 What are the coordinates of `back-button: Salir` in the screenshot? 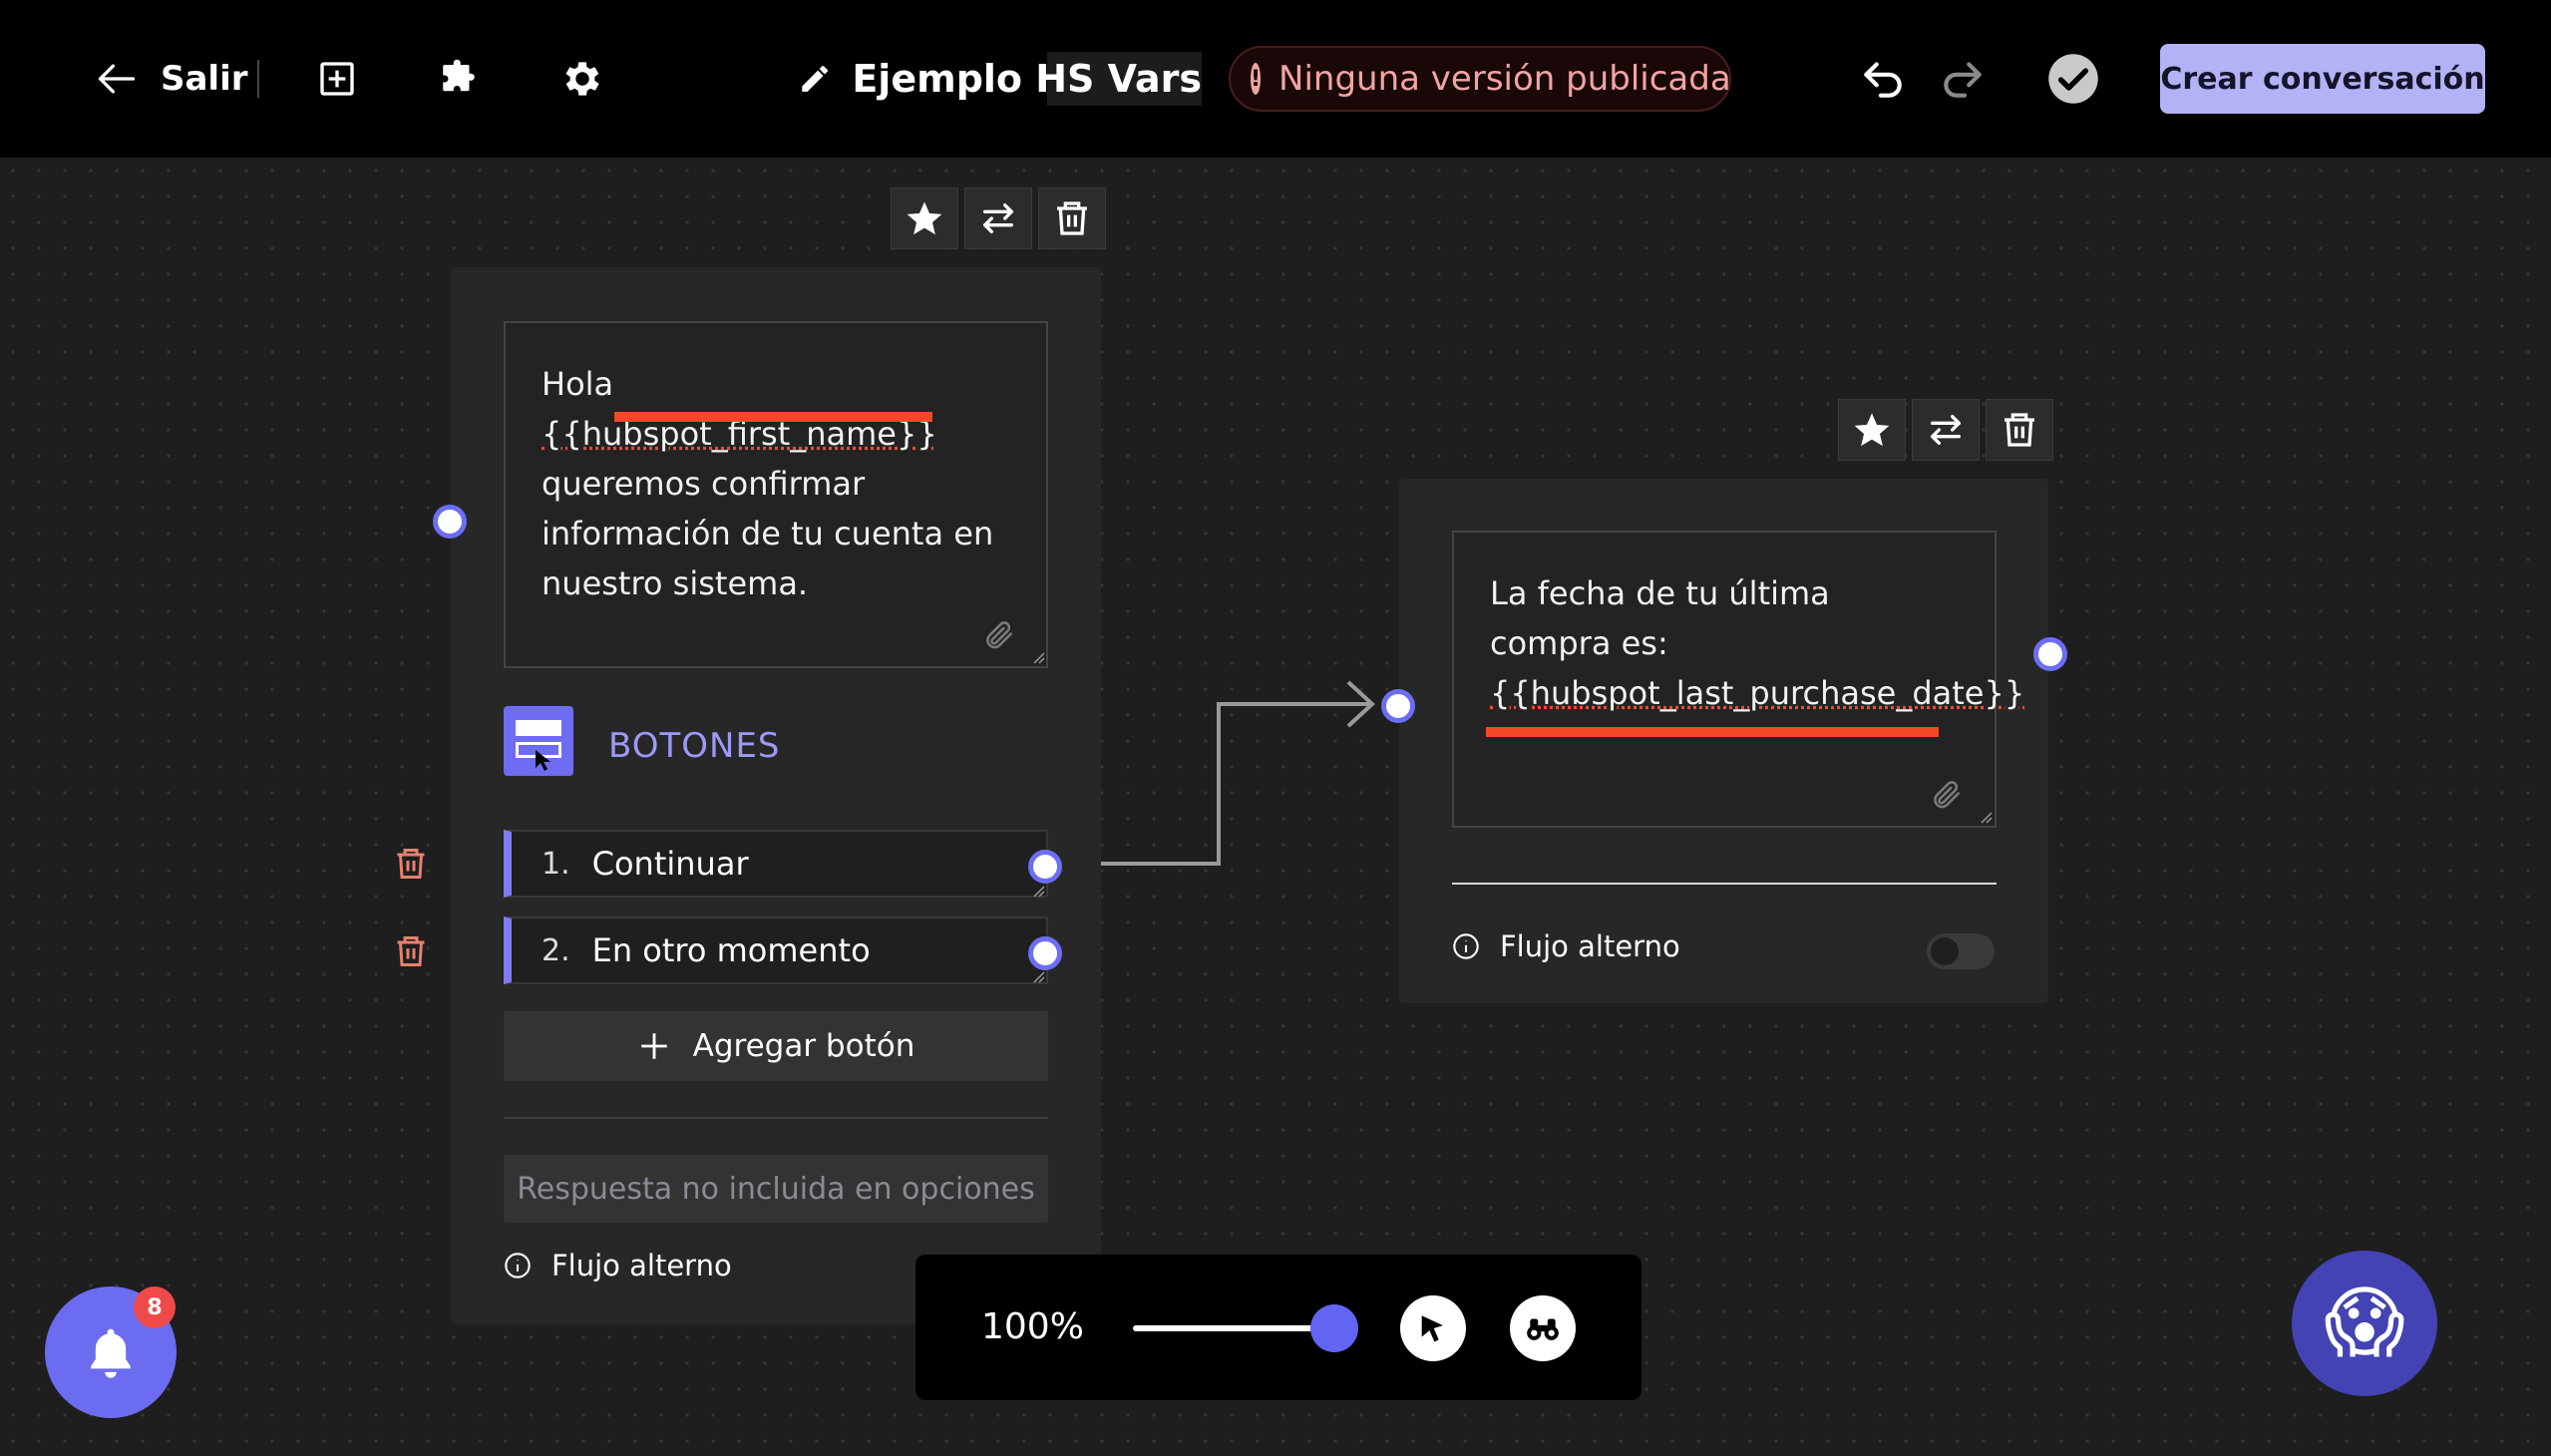 It's located at (171, 79).